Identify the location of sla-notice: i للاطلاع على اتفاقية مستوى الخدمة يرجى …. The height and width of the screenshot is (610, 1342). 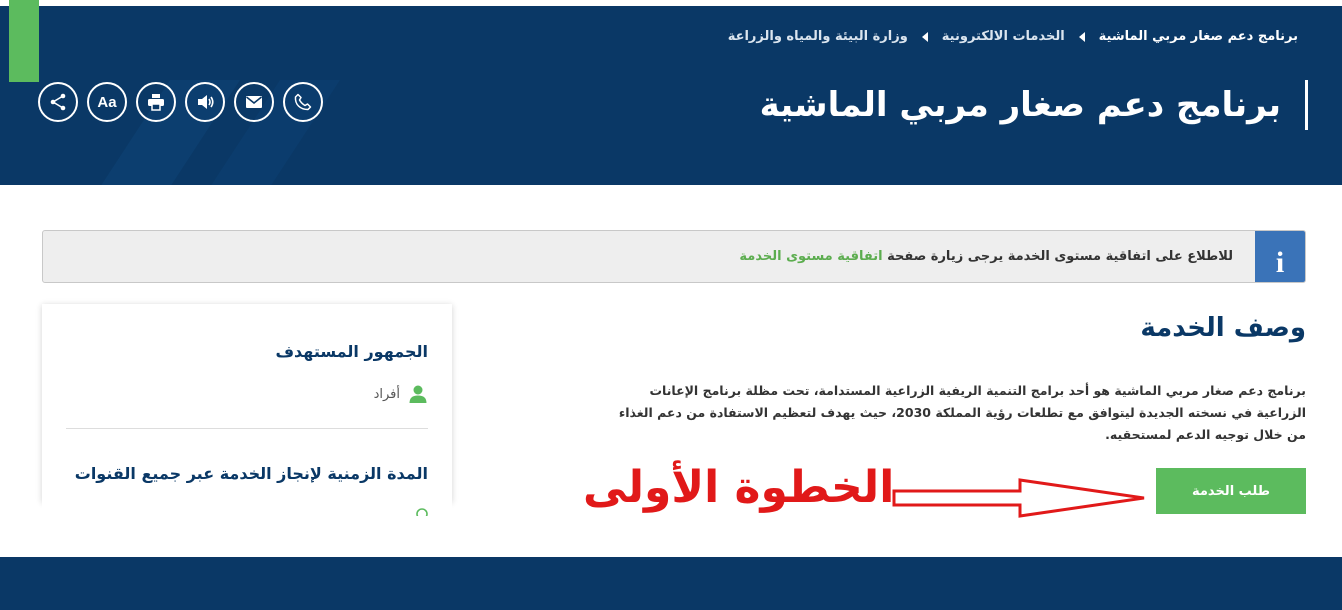
(674, 256).